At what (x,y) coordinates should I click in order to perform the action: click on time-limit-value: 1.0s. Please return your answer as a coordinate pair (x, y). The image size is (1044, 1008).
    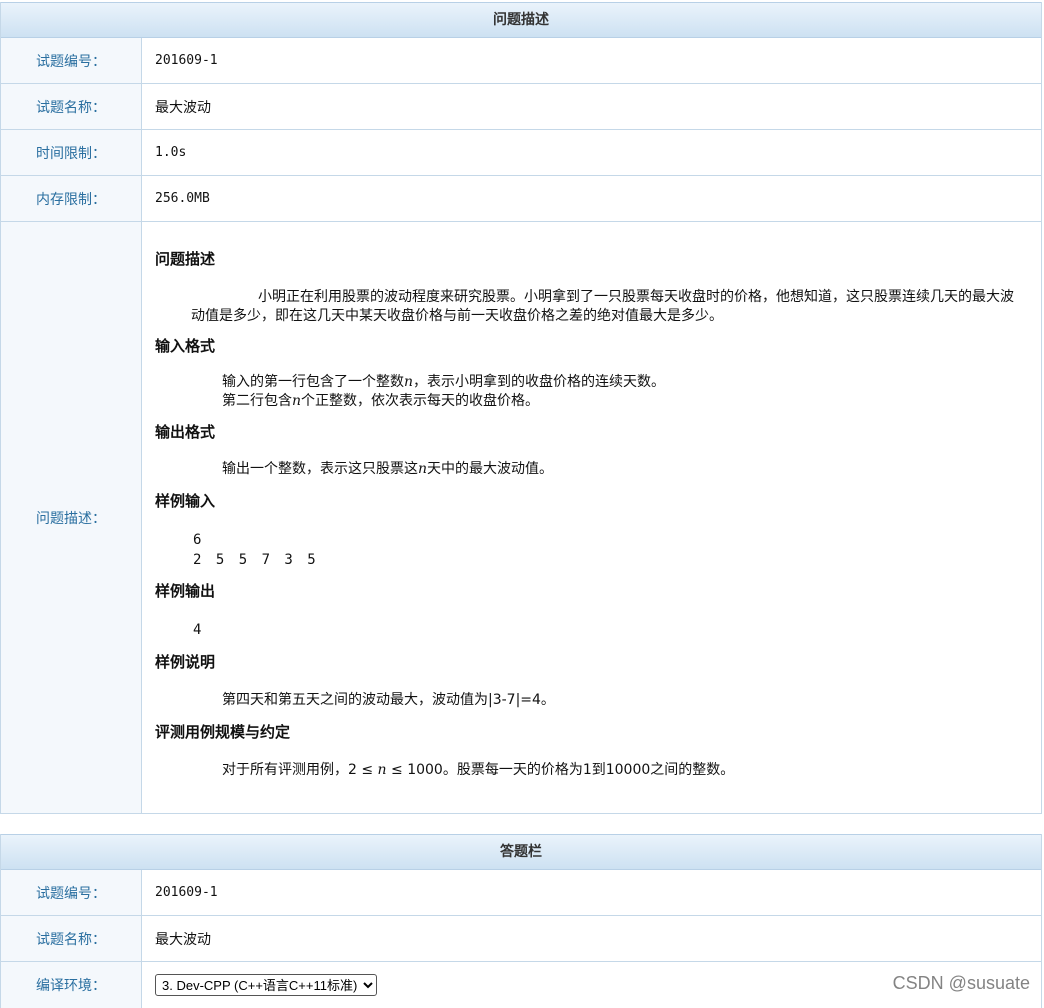
    Looking at the image, I should click on (171, 152).